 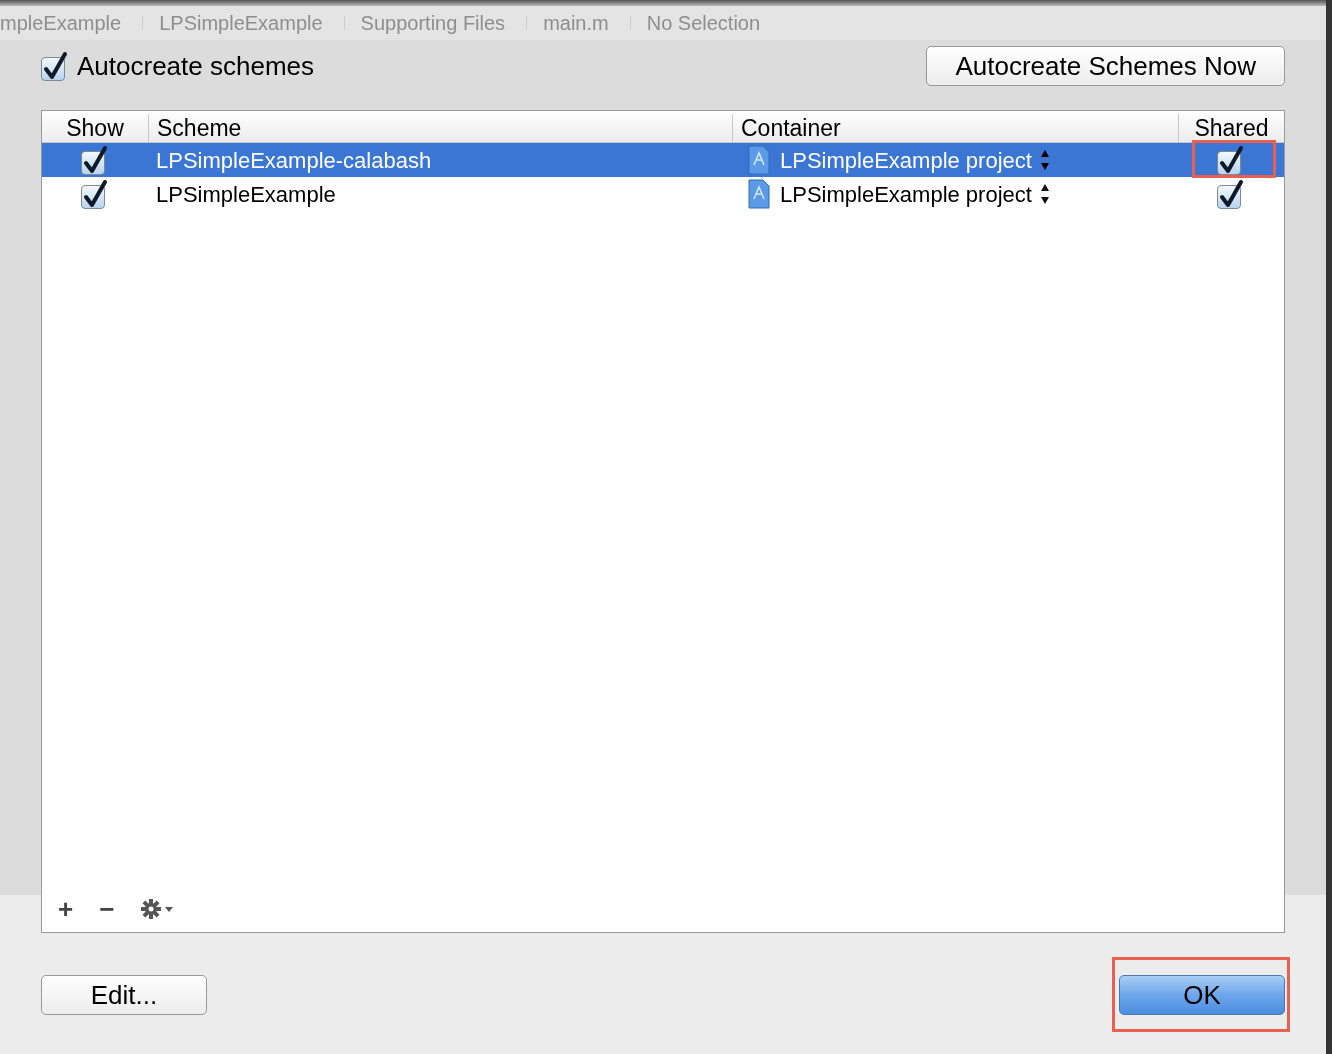 I want to click on autocreate-now-button: Autocreate Schemes Now, so click(x=1105, y=66).